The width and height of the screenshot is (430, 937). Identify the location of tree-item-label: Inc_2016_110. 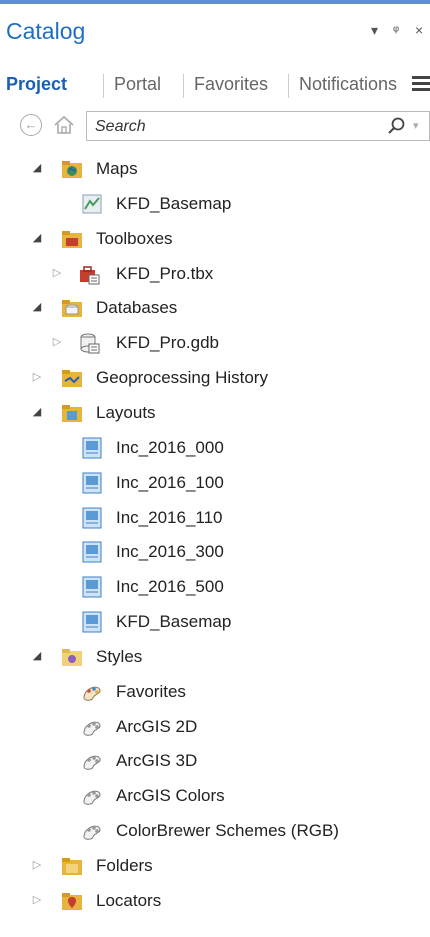
(169, 517).